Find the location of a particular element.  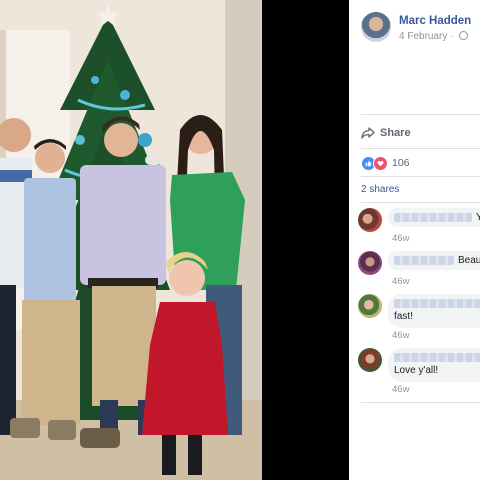

comment-text: fast! is located at coordinates (403, 316).